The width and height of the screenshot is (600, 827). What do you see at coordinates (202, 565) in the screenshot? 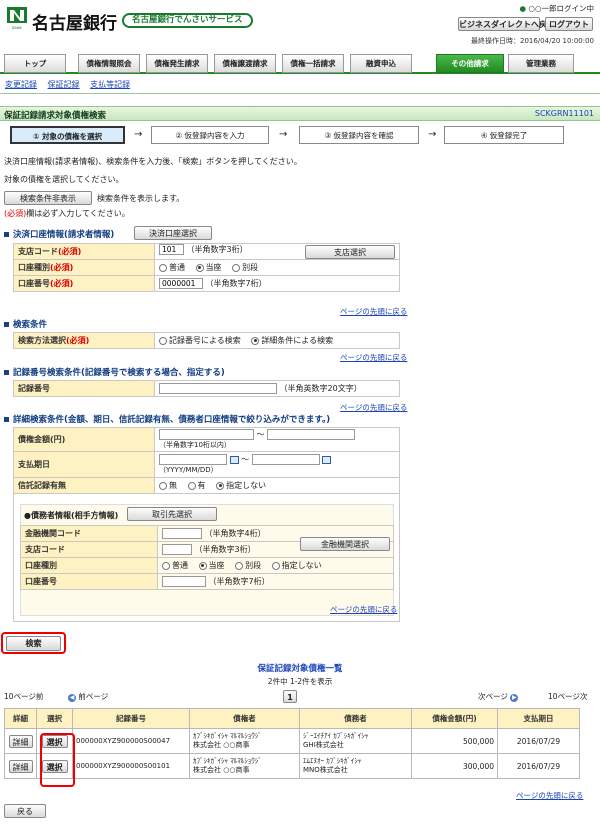
I see `debtor-type-radio-current` at bounding box center [202, 565].